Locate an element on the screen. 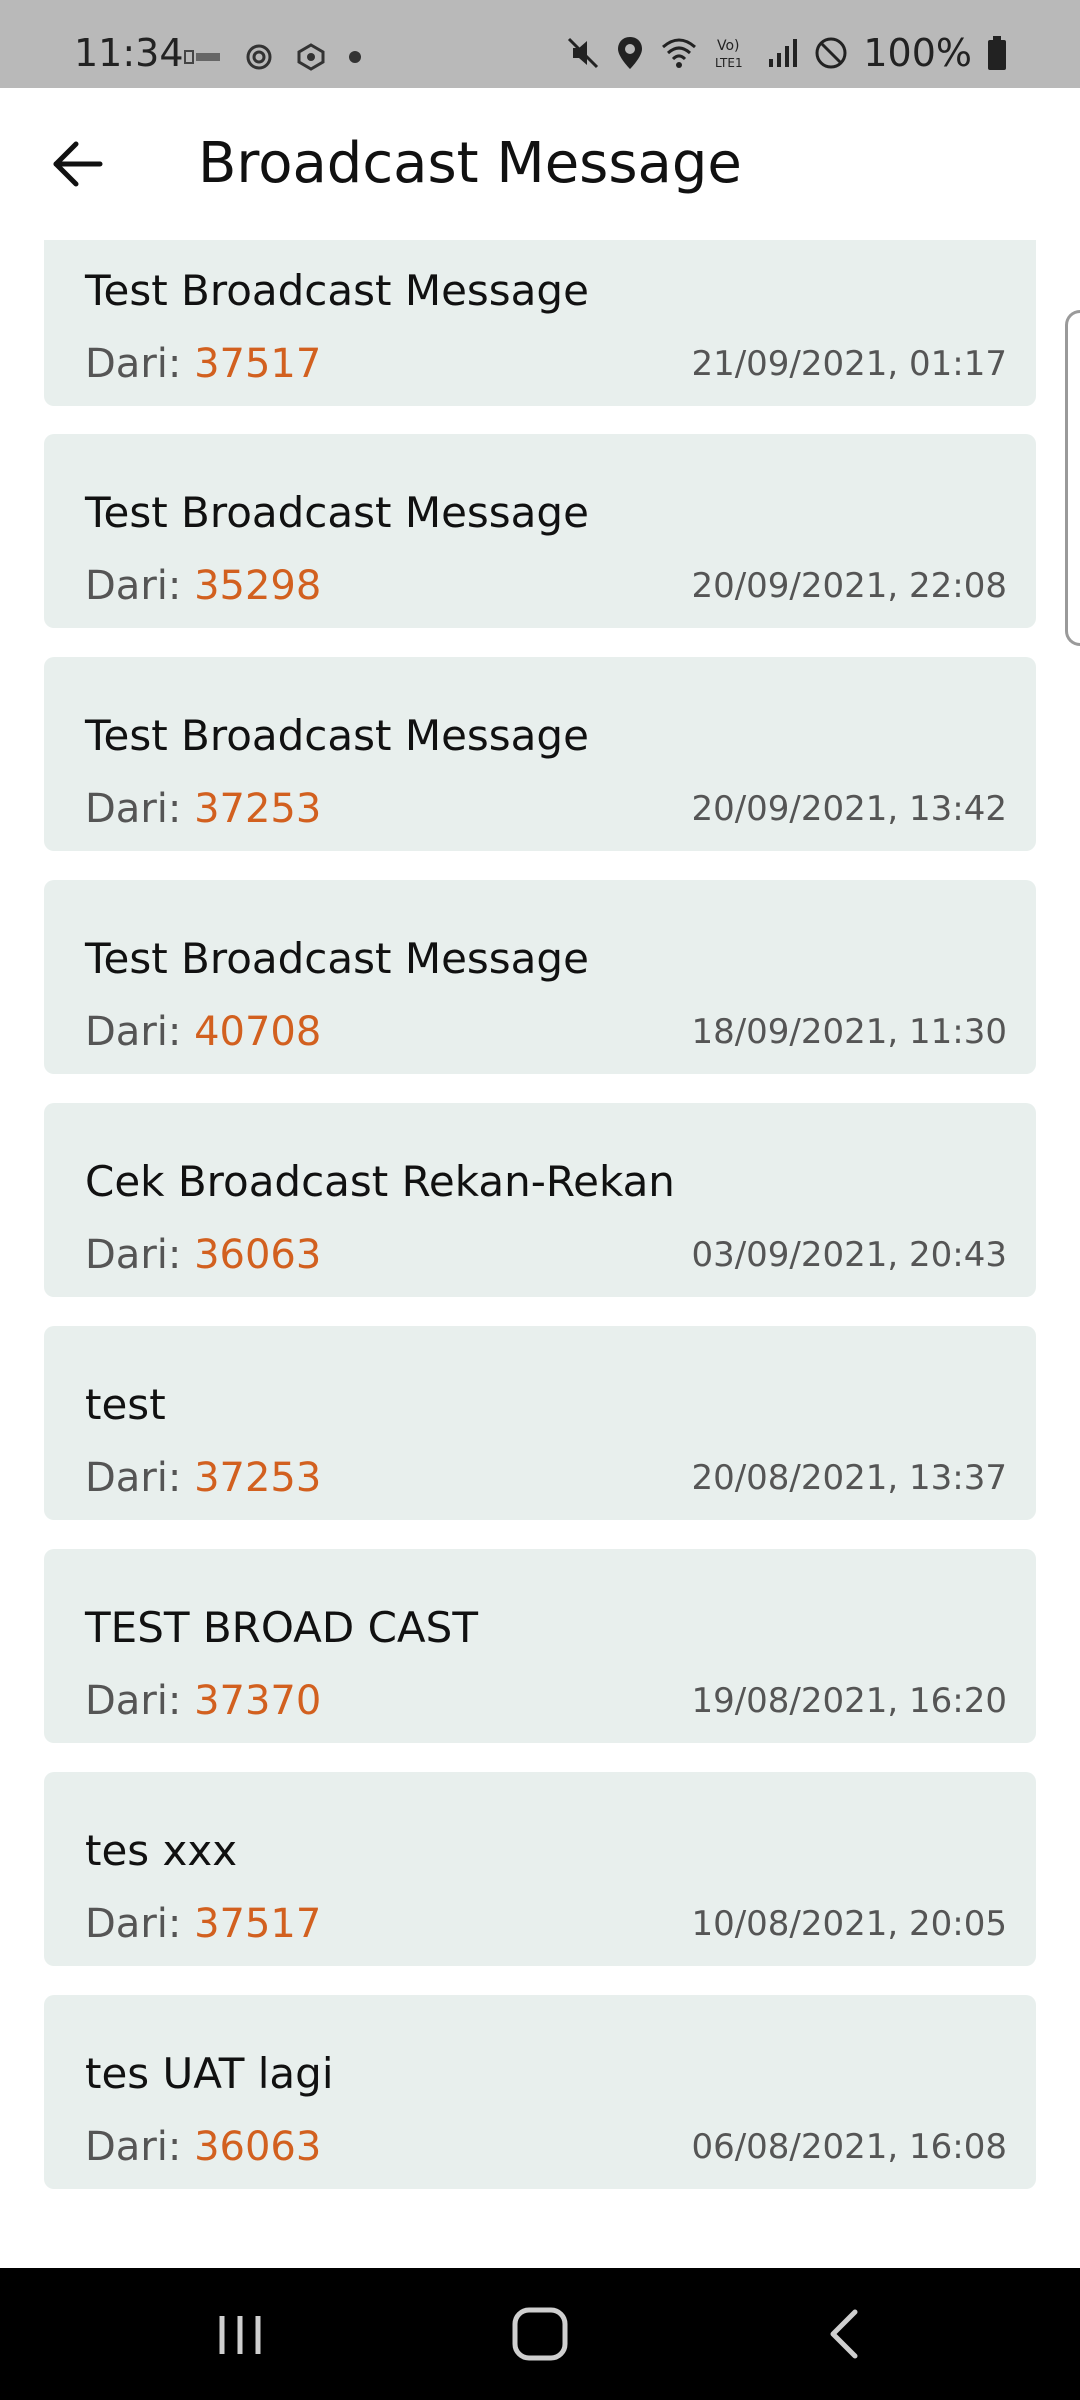 The width and height of the screenshot is (1080, 2400). message-datetime: 10/08/2021, 20:05 is located at coordinates (849, 1924).